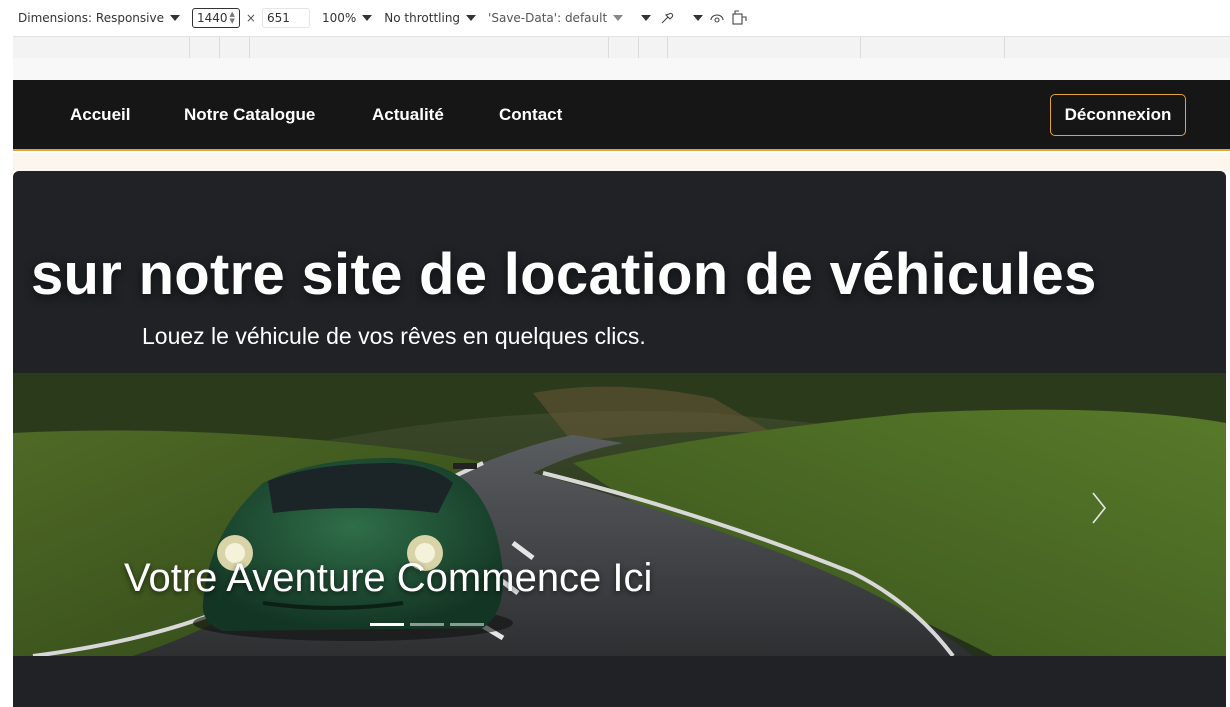  I want to click on rotate-icon, so click(717, 18).